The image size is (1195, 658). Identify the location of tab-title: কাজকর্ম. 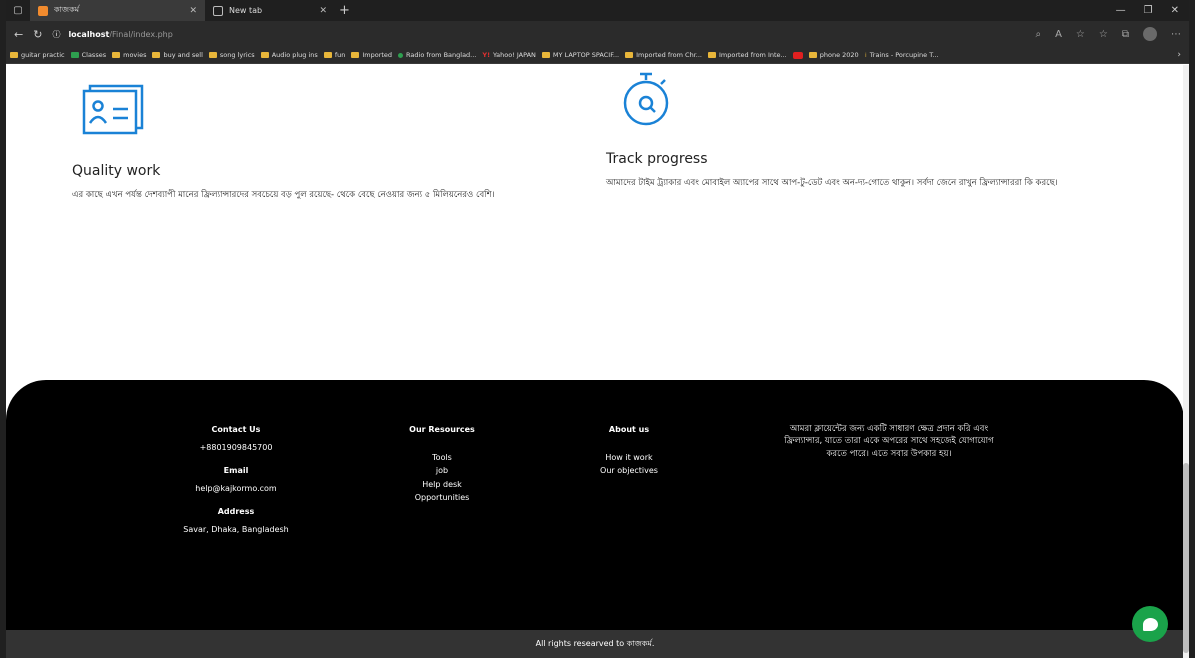
(67, 9).